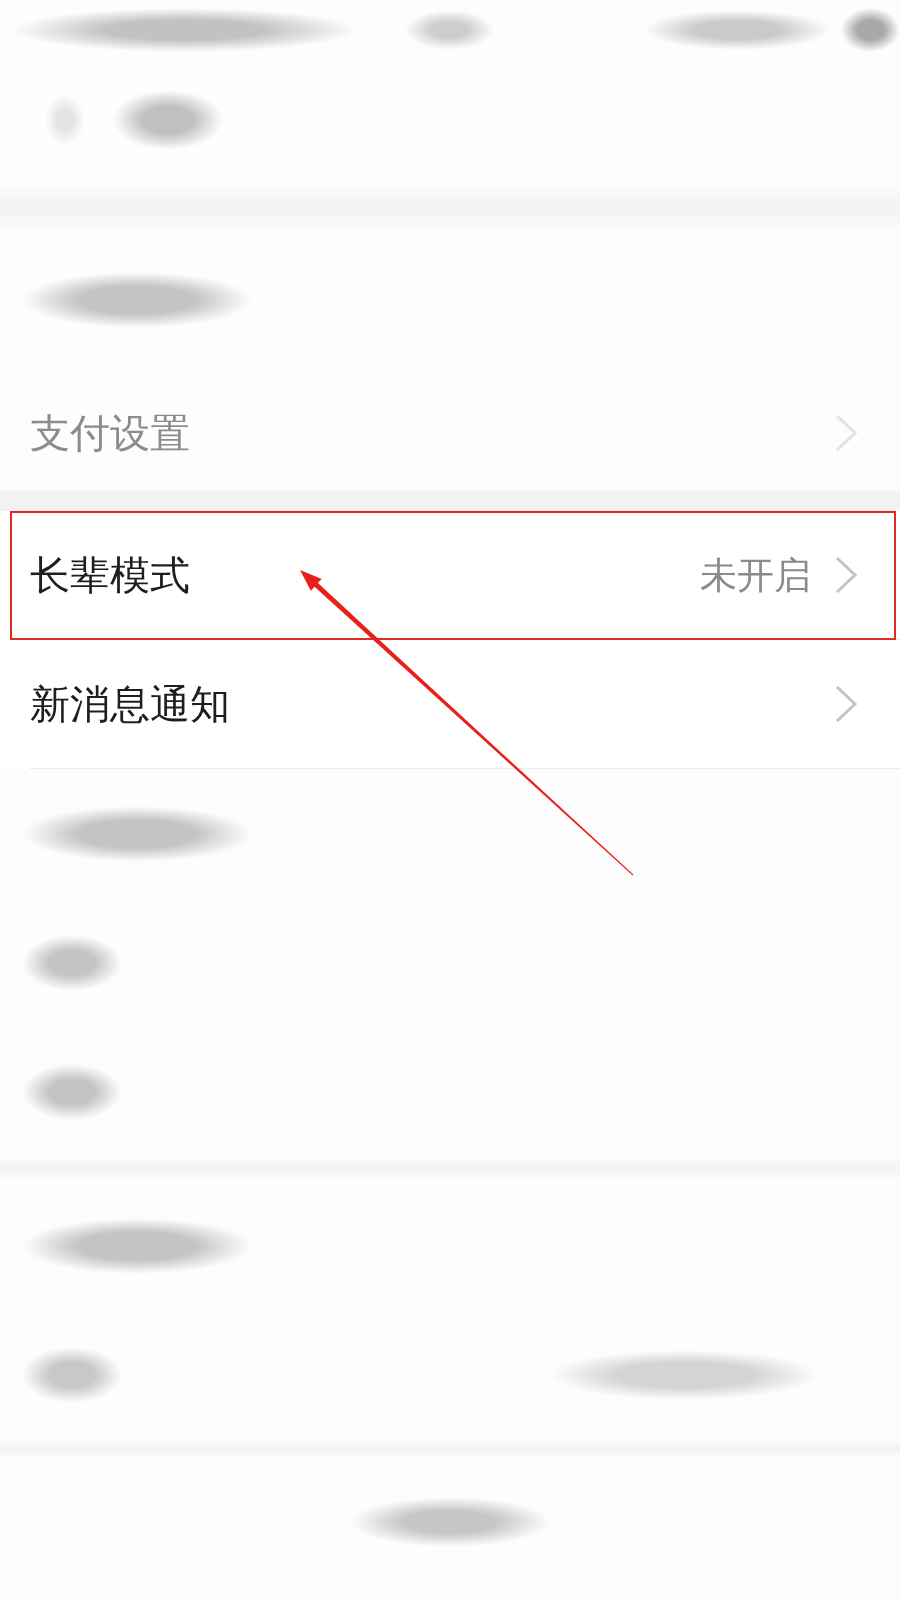 The image size is (900, 1600). I want to click on setting-label: 长辈模式, so click(110, 575).